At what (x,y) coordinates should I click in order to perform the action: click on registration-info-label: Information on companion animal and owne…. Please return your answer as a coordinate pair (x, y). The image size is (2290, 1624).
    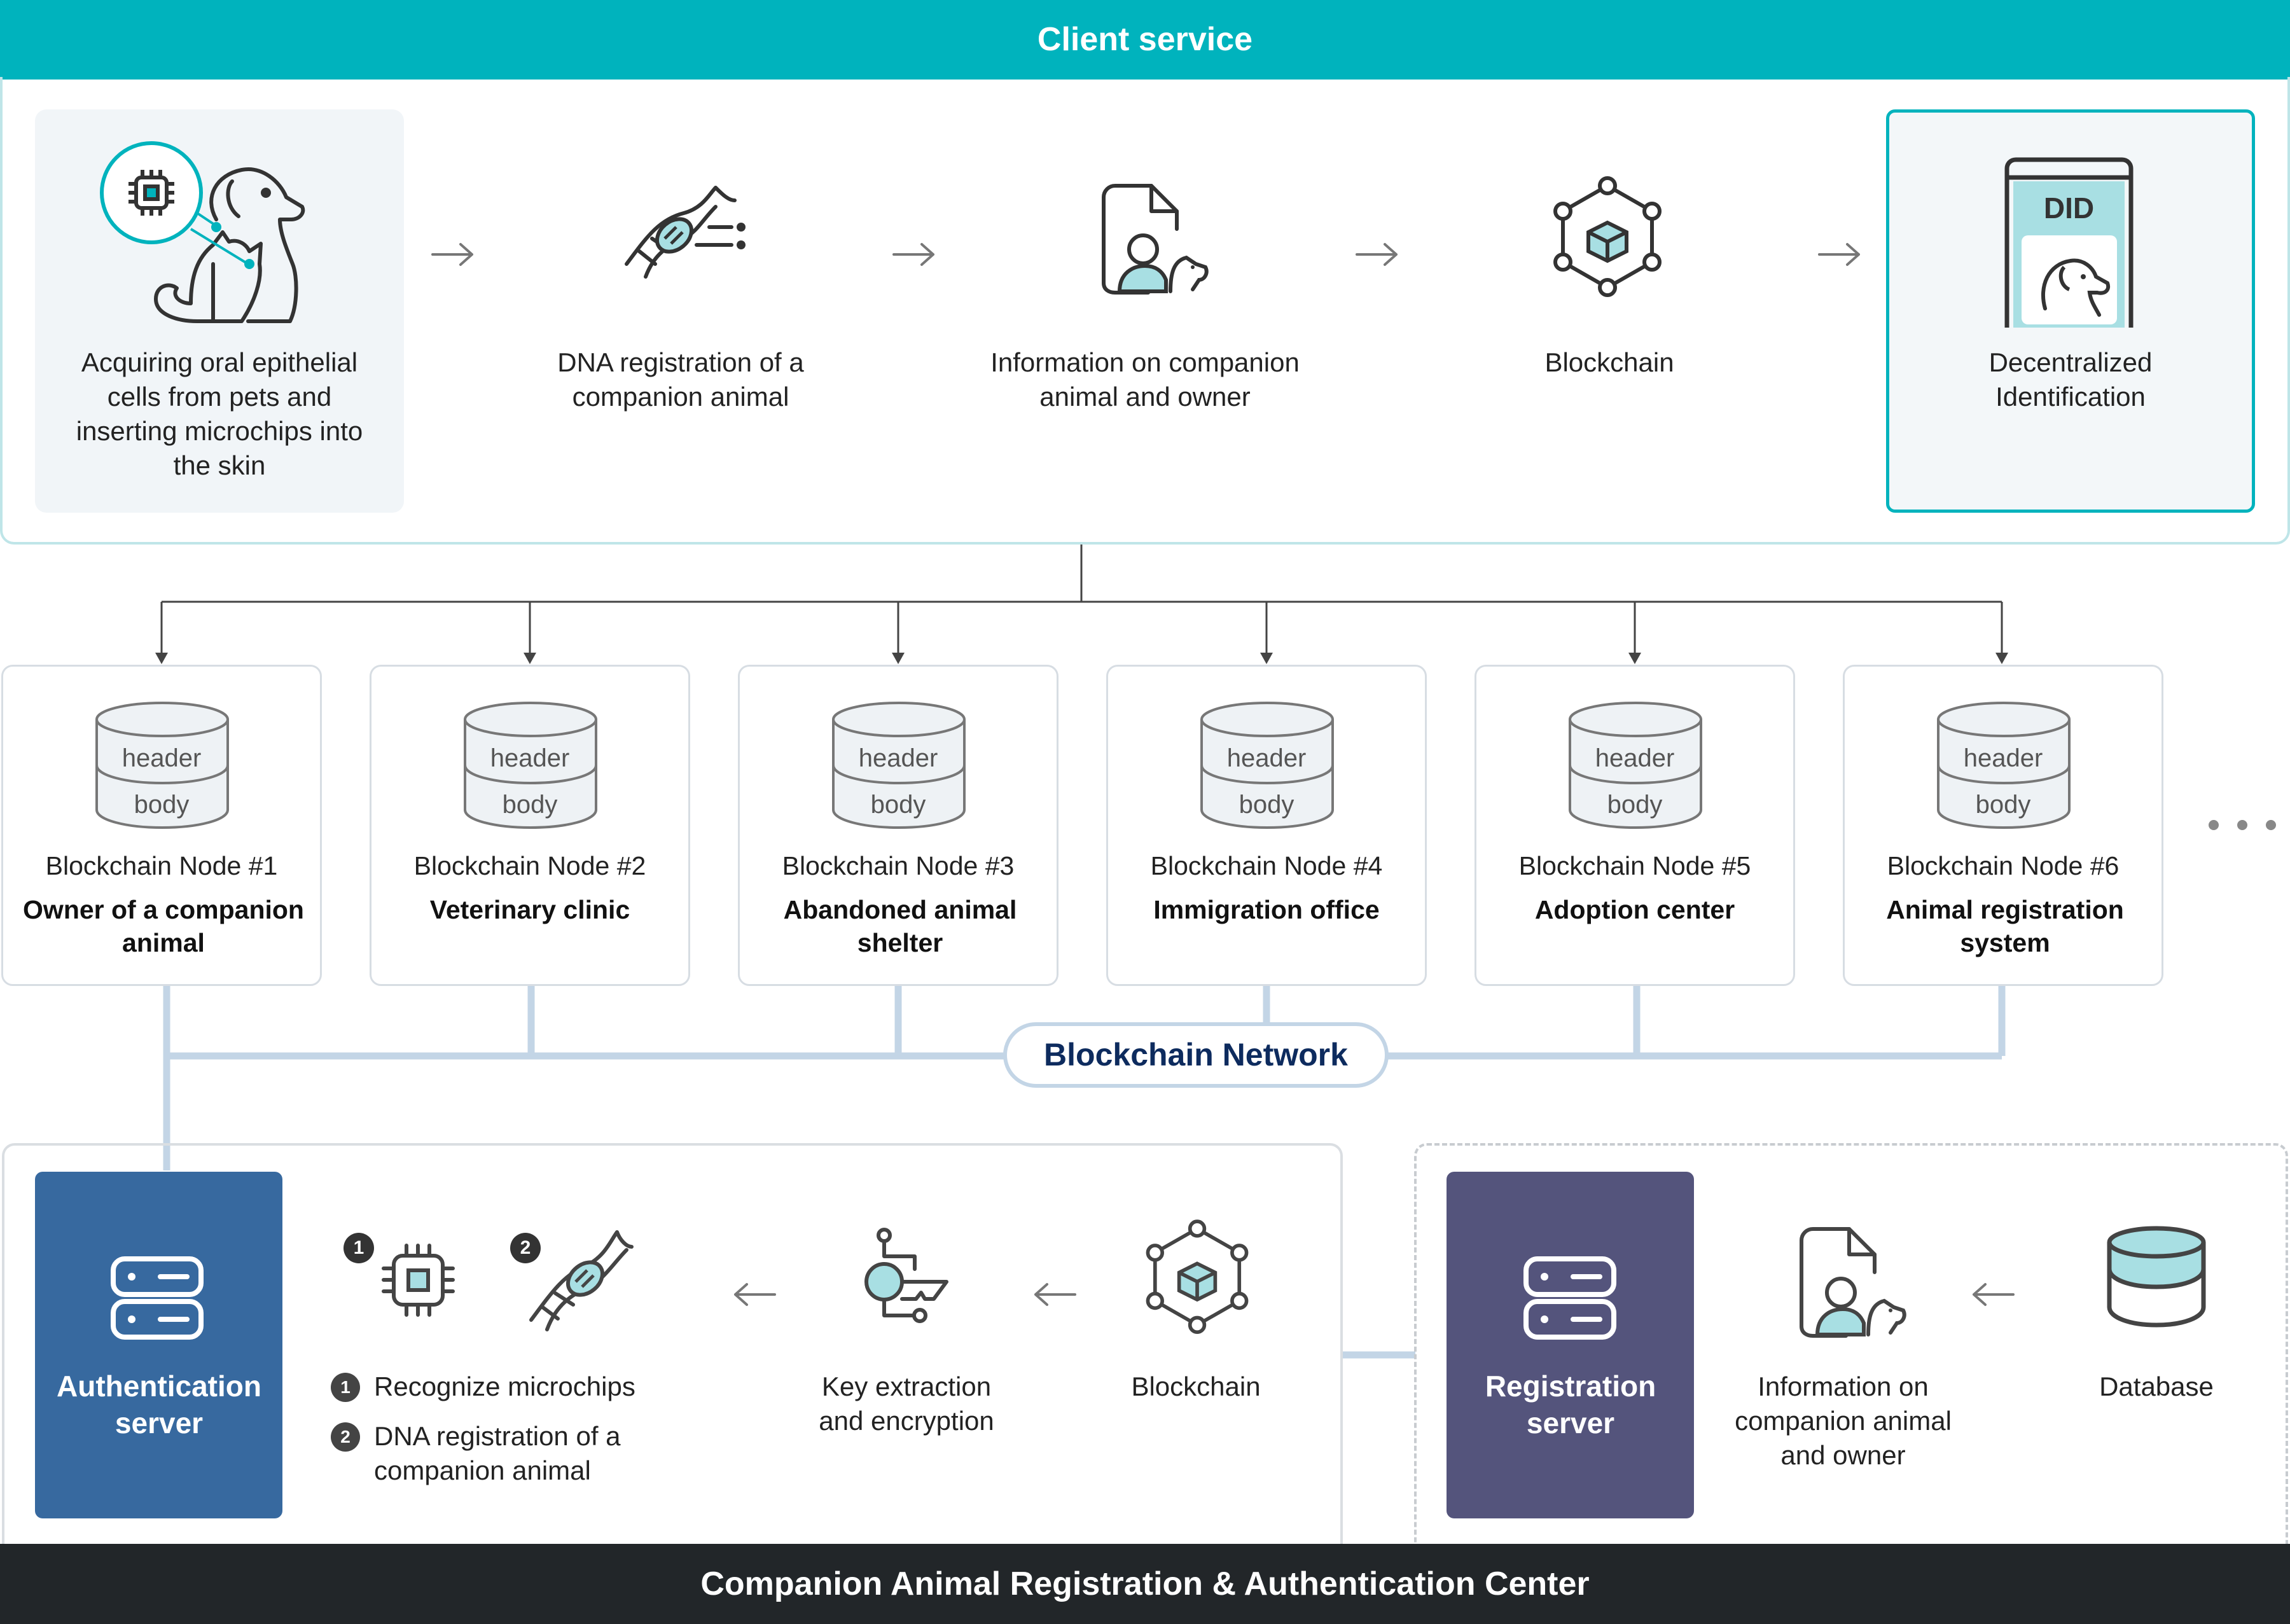
    Looking at the image, I should click on (1843, 1420).